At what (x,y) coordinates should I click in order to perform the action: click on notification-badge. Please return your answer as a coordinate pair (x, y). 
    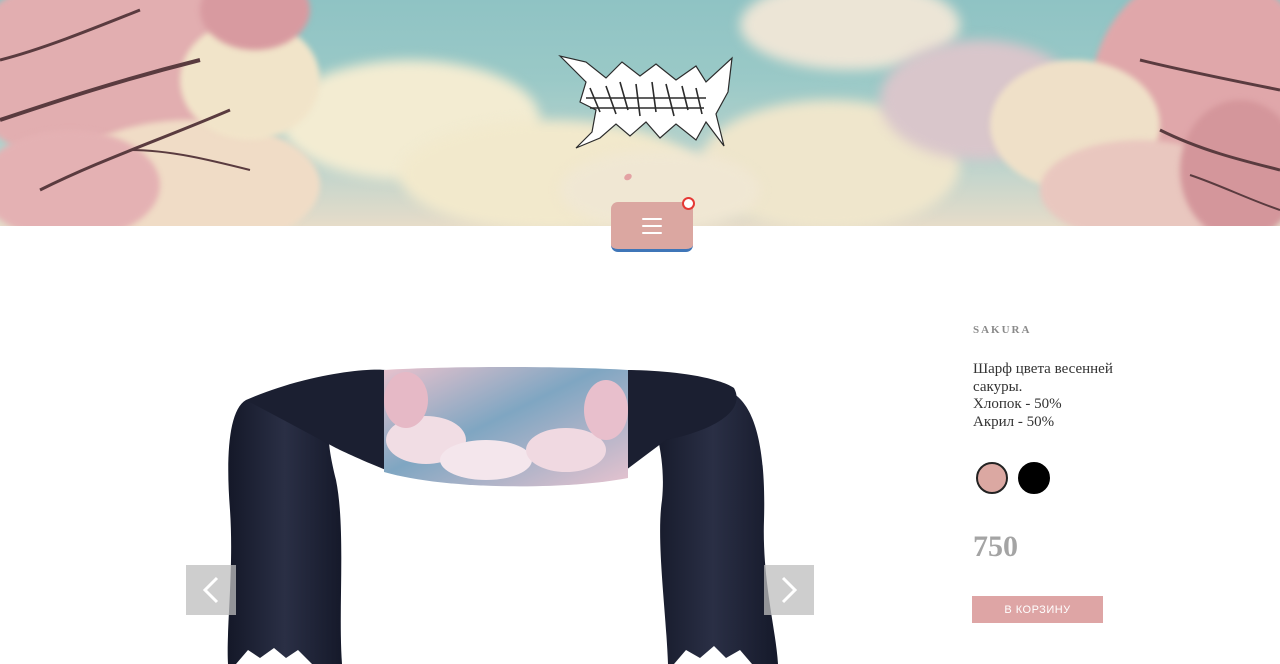
    Looking at the image, I should click on (688, 203).